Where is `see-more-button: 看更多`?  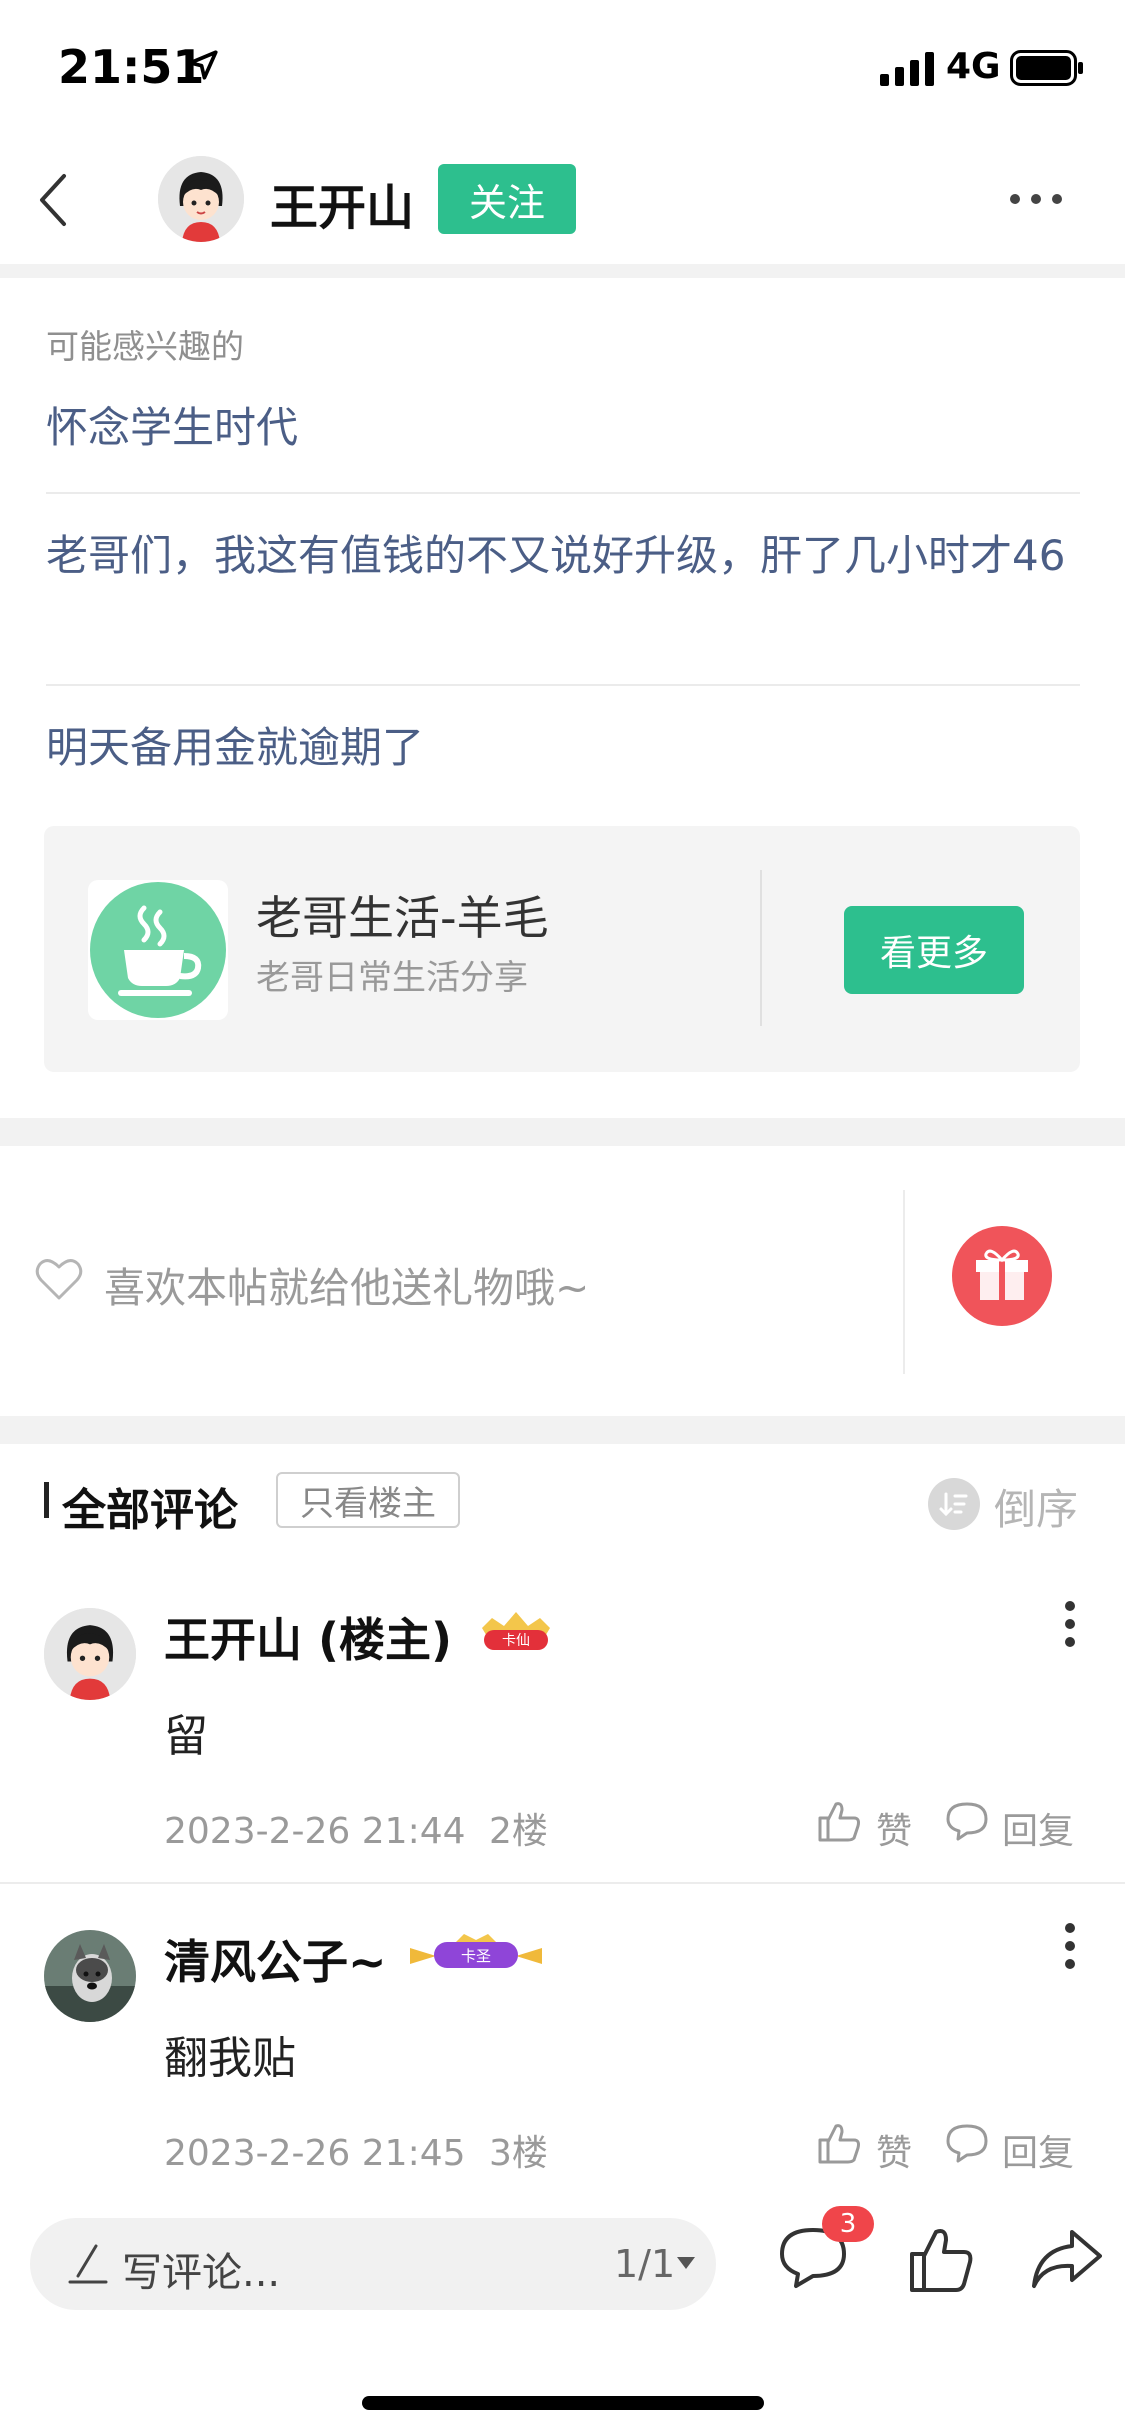
see-more-button: 看更多 is located at coordinates (934, 950).